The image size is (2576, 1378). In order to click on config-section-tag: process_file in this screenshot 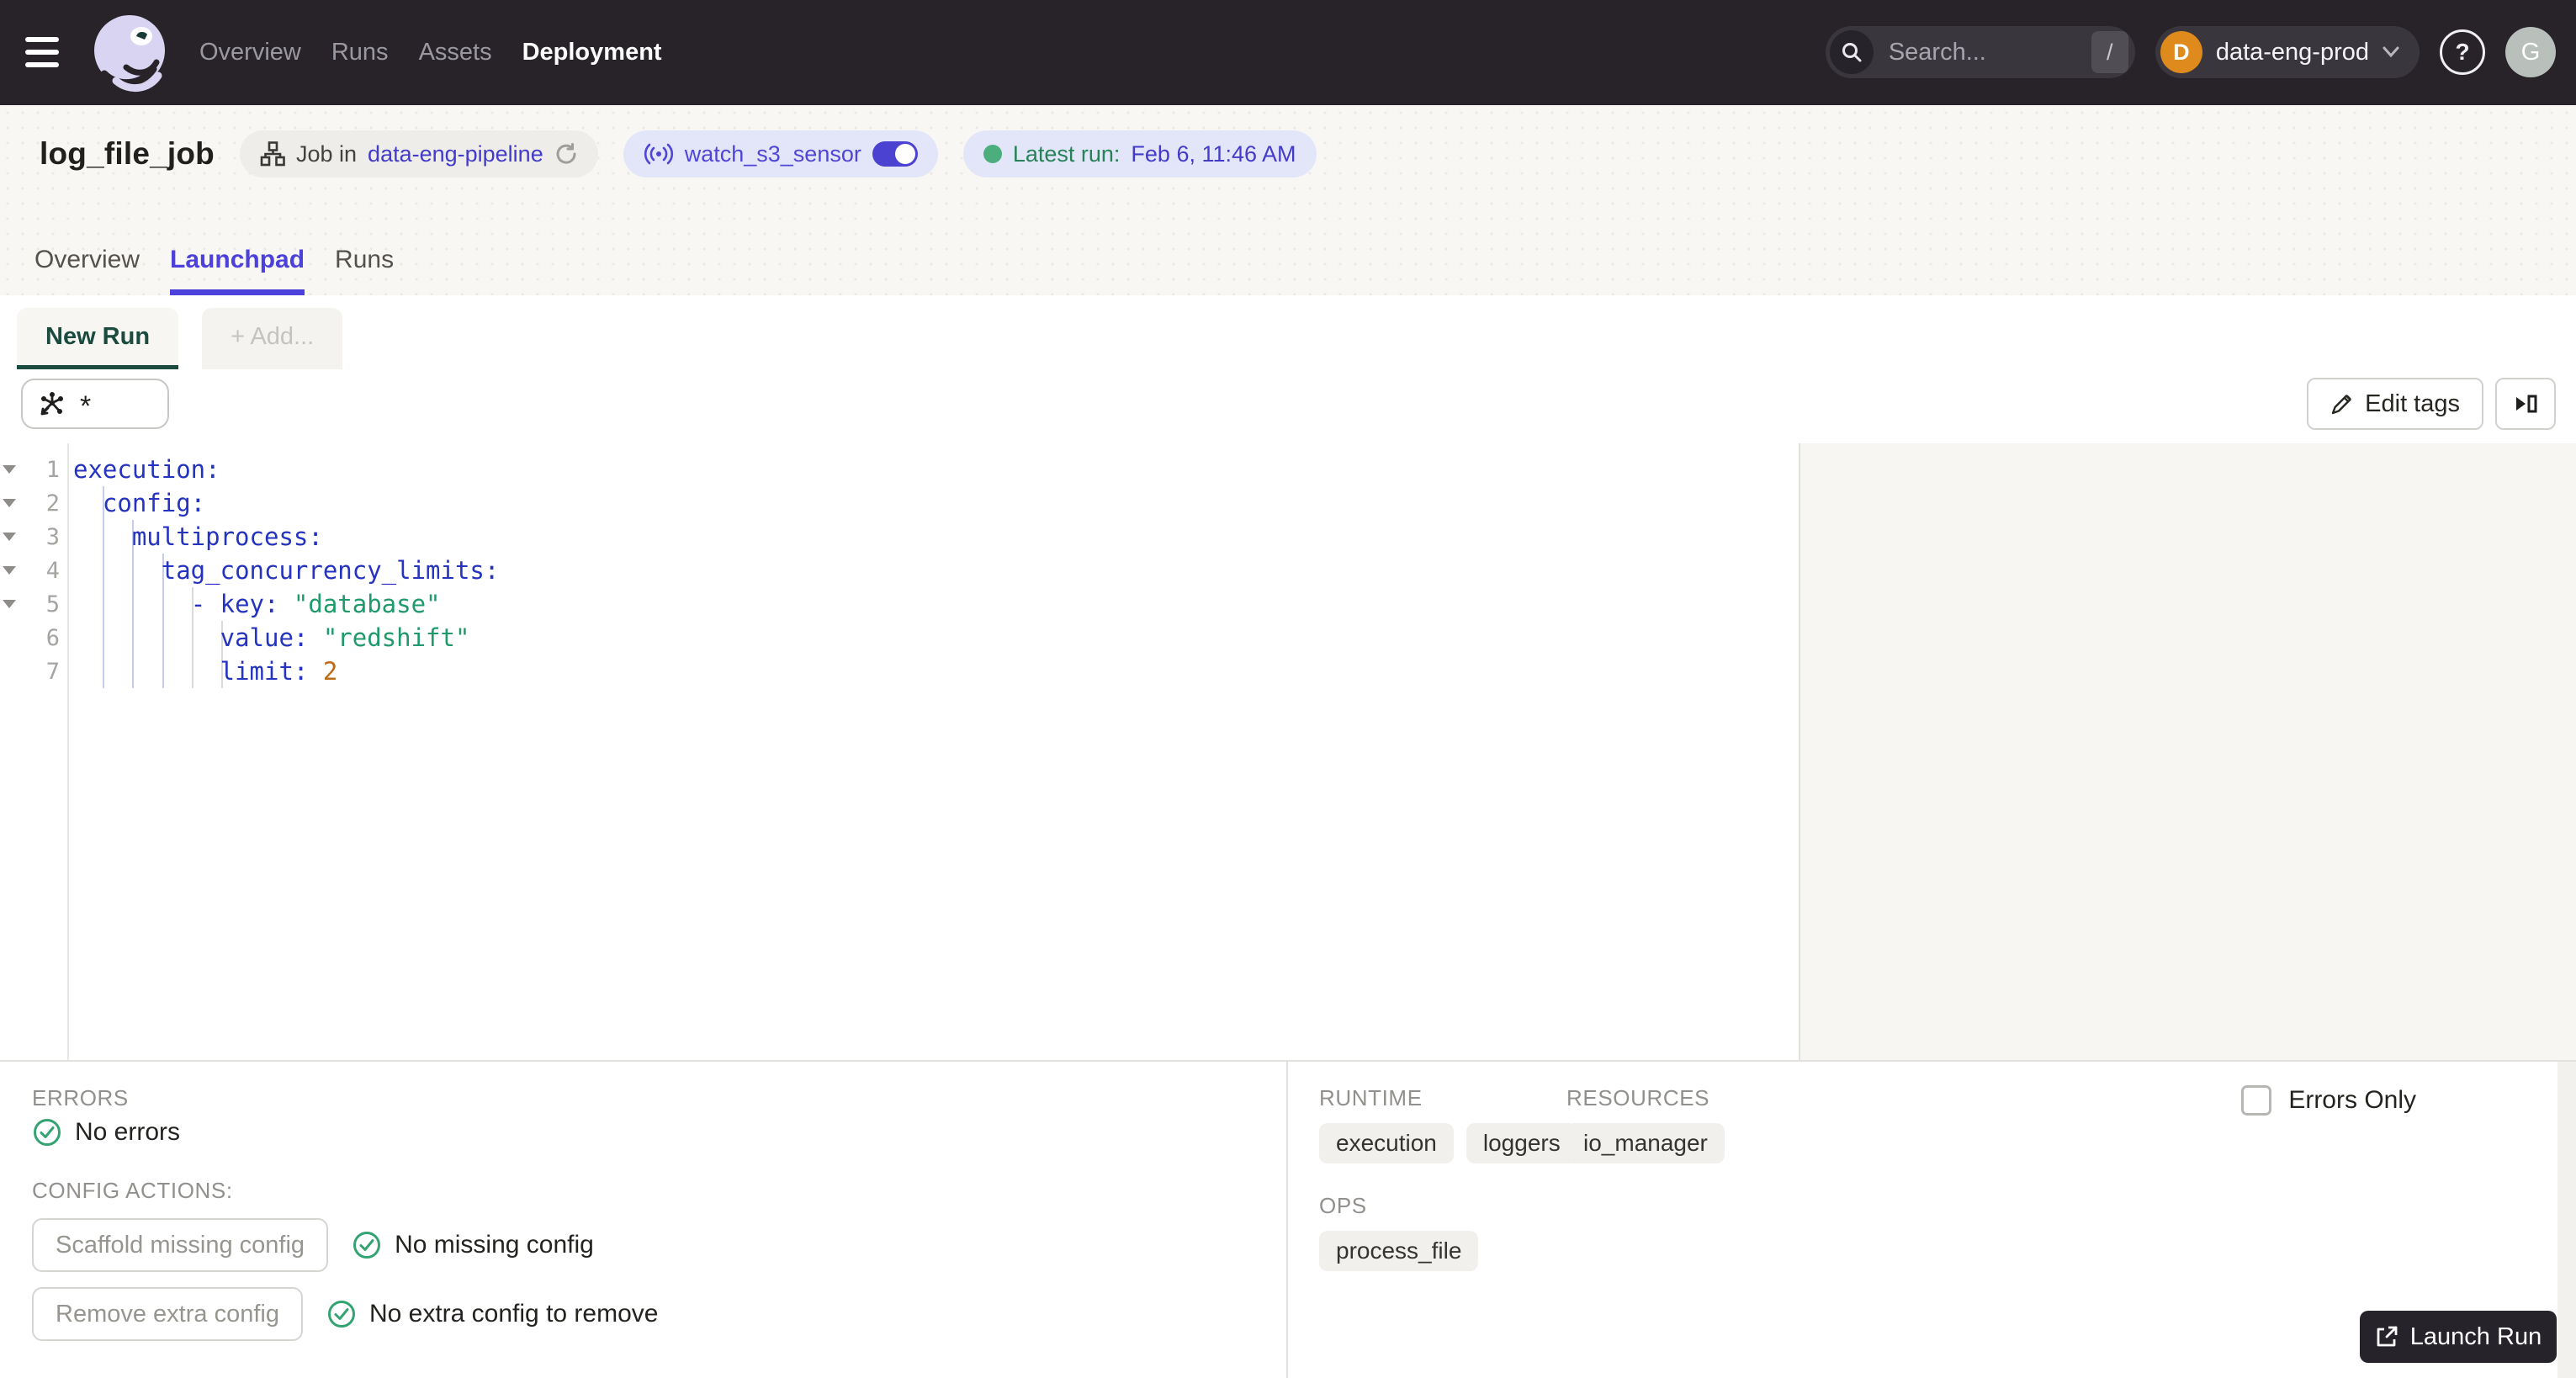, I will do `click(1399, 1251)`.